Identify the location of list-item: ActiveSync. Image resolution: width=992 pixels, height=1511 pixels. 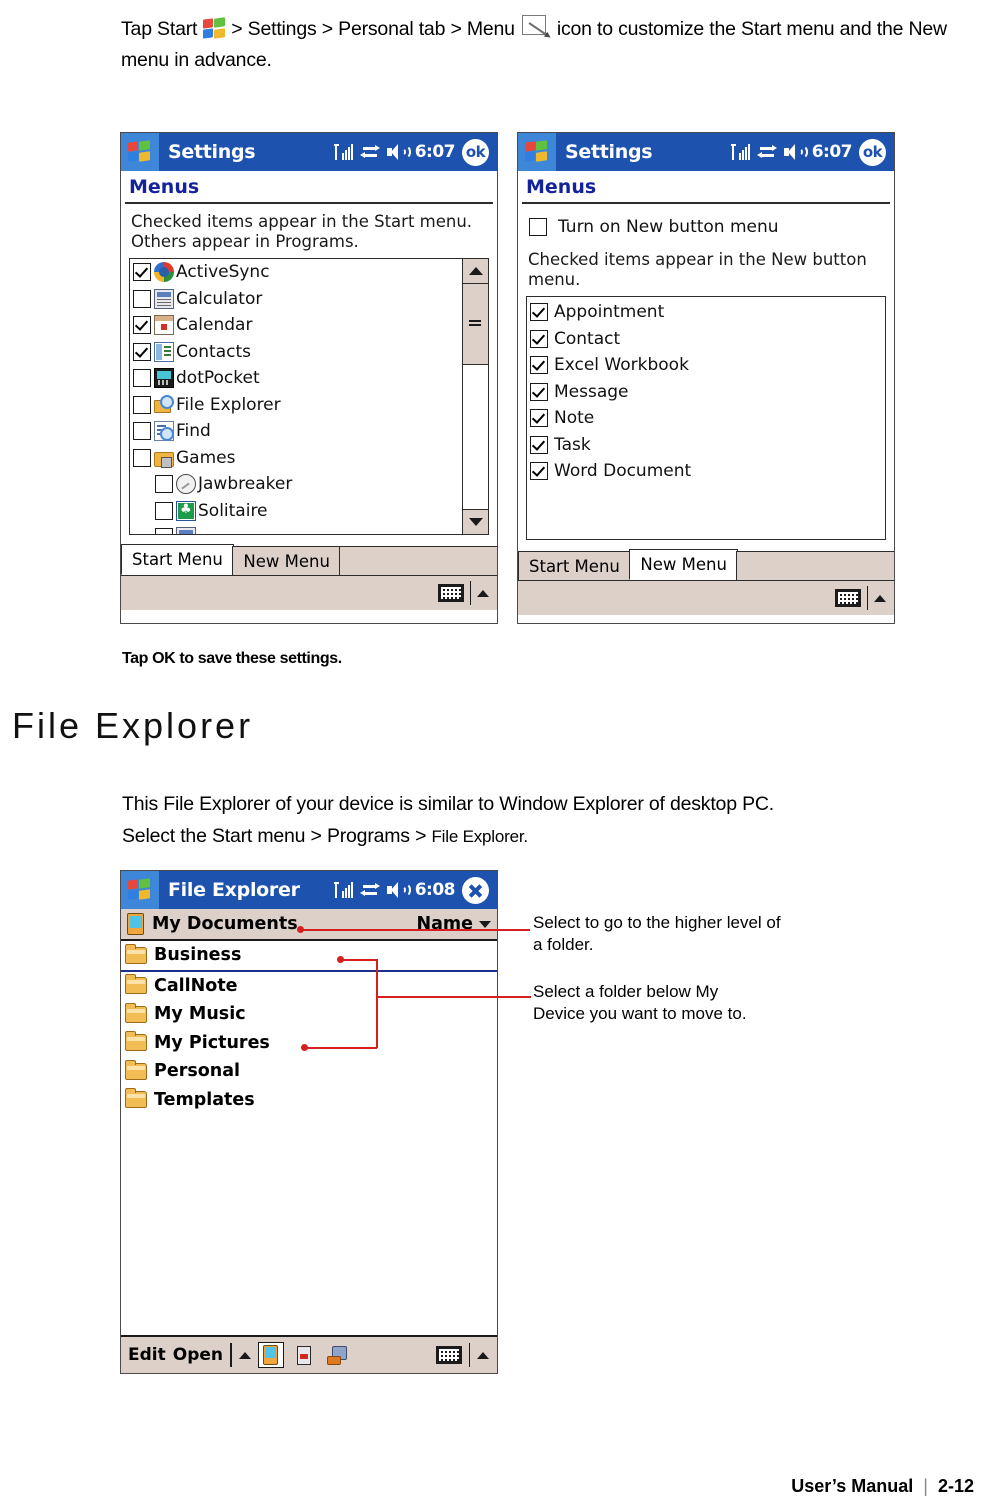
(296, 272).